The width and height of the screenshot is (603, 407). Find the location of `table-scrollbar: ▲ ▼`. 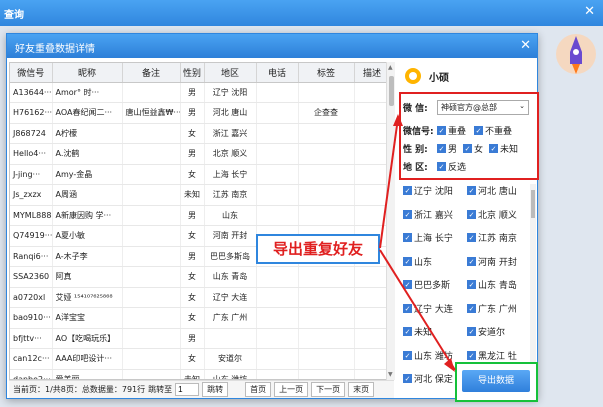

table-scrollbar: ▲ ▼ is located at coordinates (390, 221).